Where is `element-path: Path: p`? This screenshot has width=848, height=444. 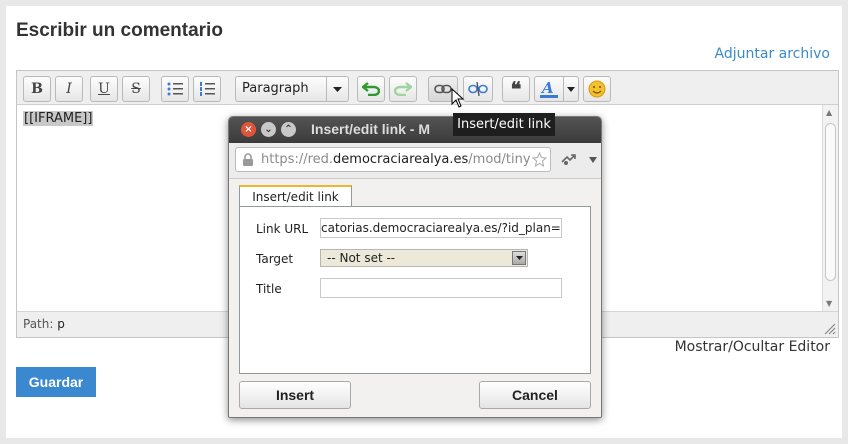
element-path: Path: p is located at coordinates (44, 324).